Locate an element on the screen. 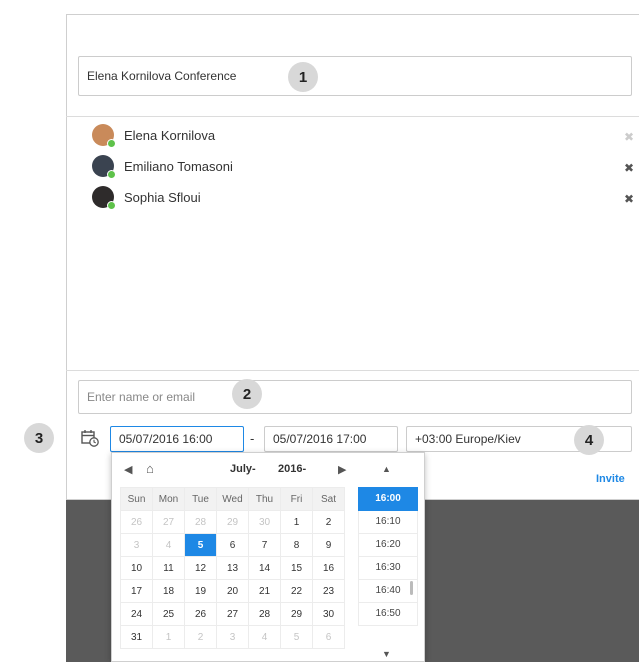  participant-row: Elena Kornilova ✖ is located at coordinates (352, 138).